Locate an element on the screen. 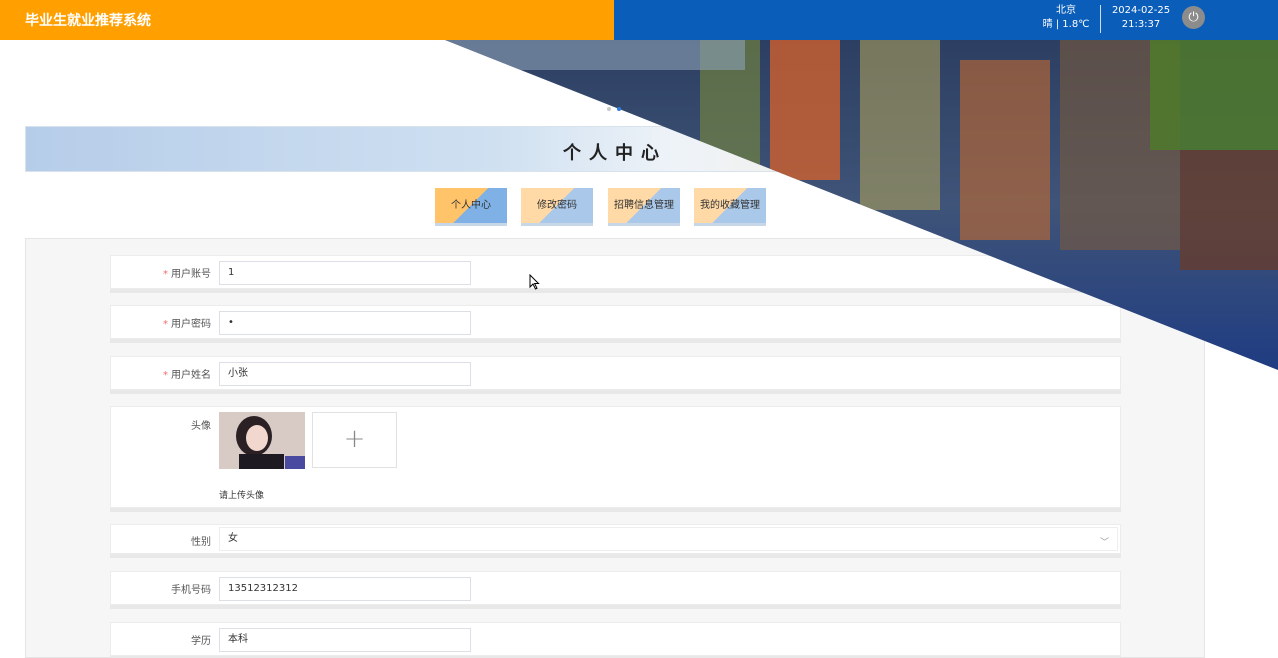  name-input: 小张 is located at coordinates (345, 374).